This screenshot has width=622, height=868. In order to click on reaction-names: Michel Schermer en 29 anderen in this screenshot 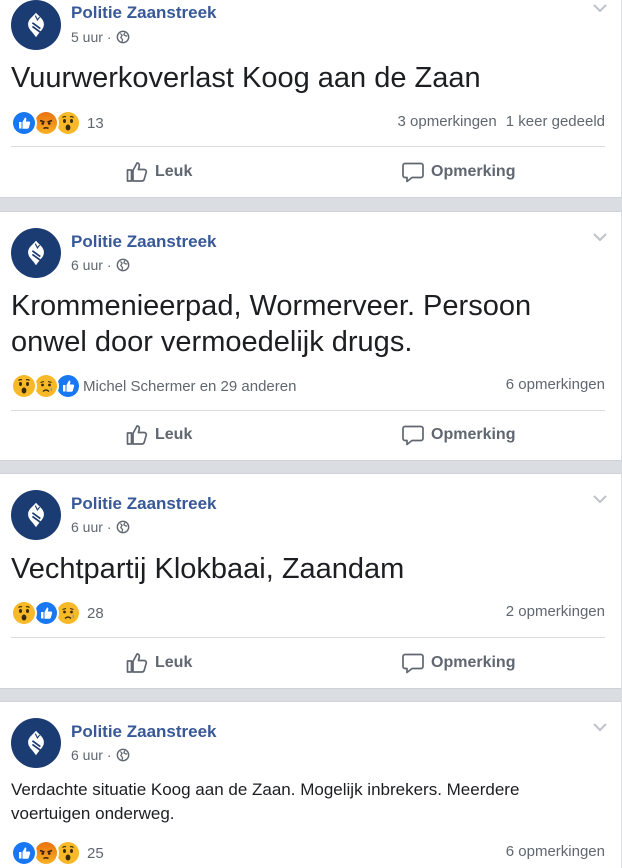, I will do `click(190, 386)`.